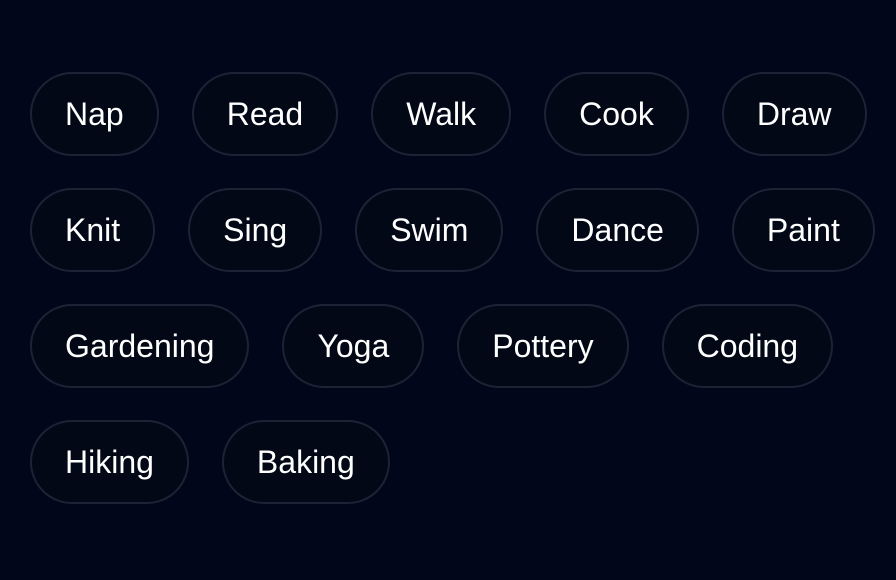 Image resolution: width=896 pixels, height=580 pixels. What do you see at coordinates (305, 462) in the screenshot?
I see `chip-baking: Baking` at bounding box center [305, 462].